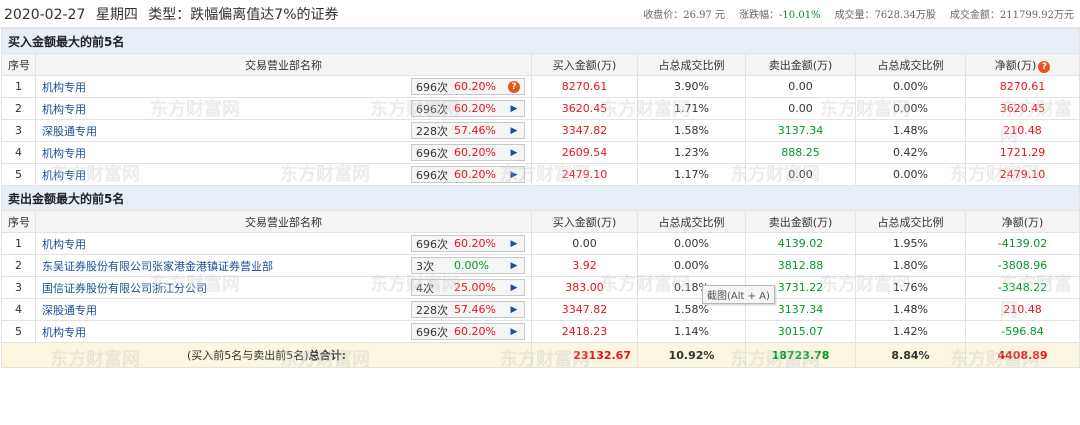 This screenshot has width=1080, height=425. What do you see at coordinates (584, 108) in the screenshot?
I see `buy-amount: 3620.45` at bounding box center [584, 108].